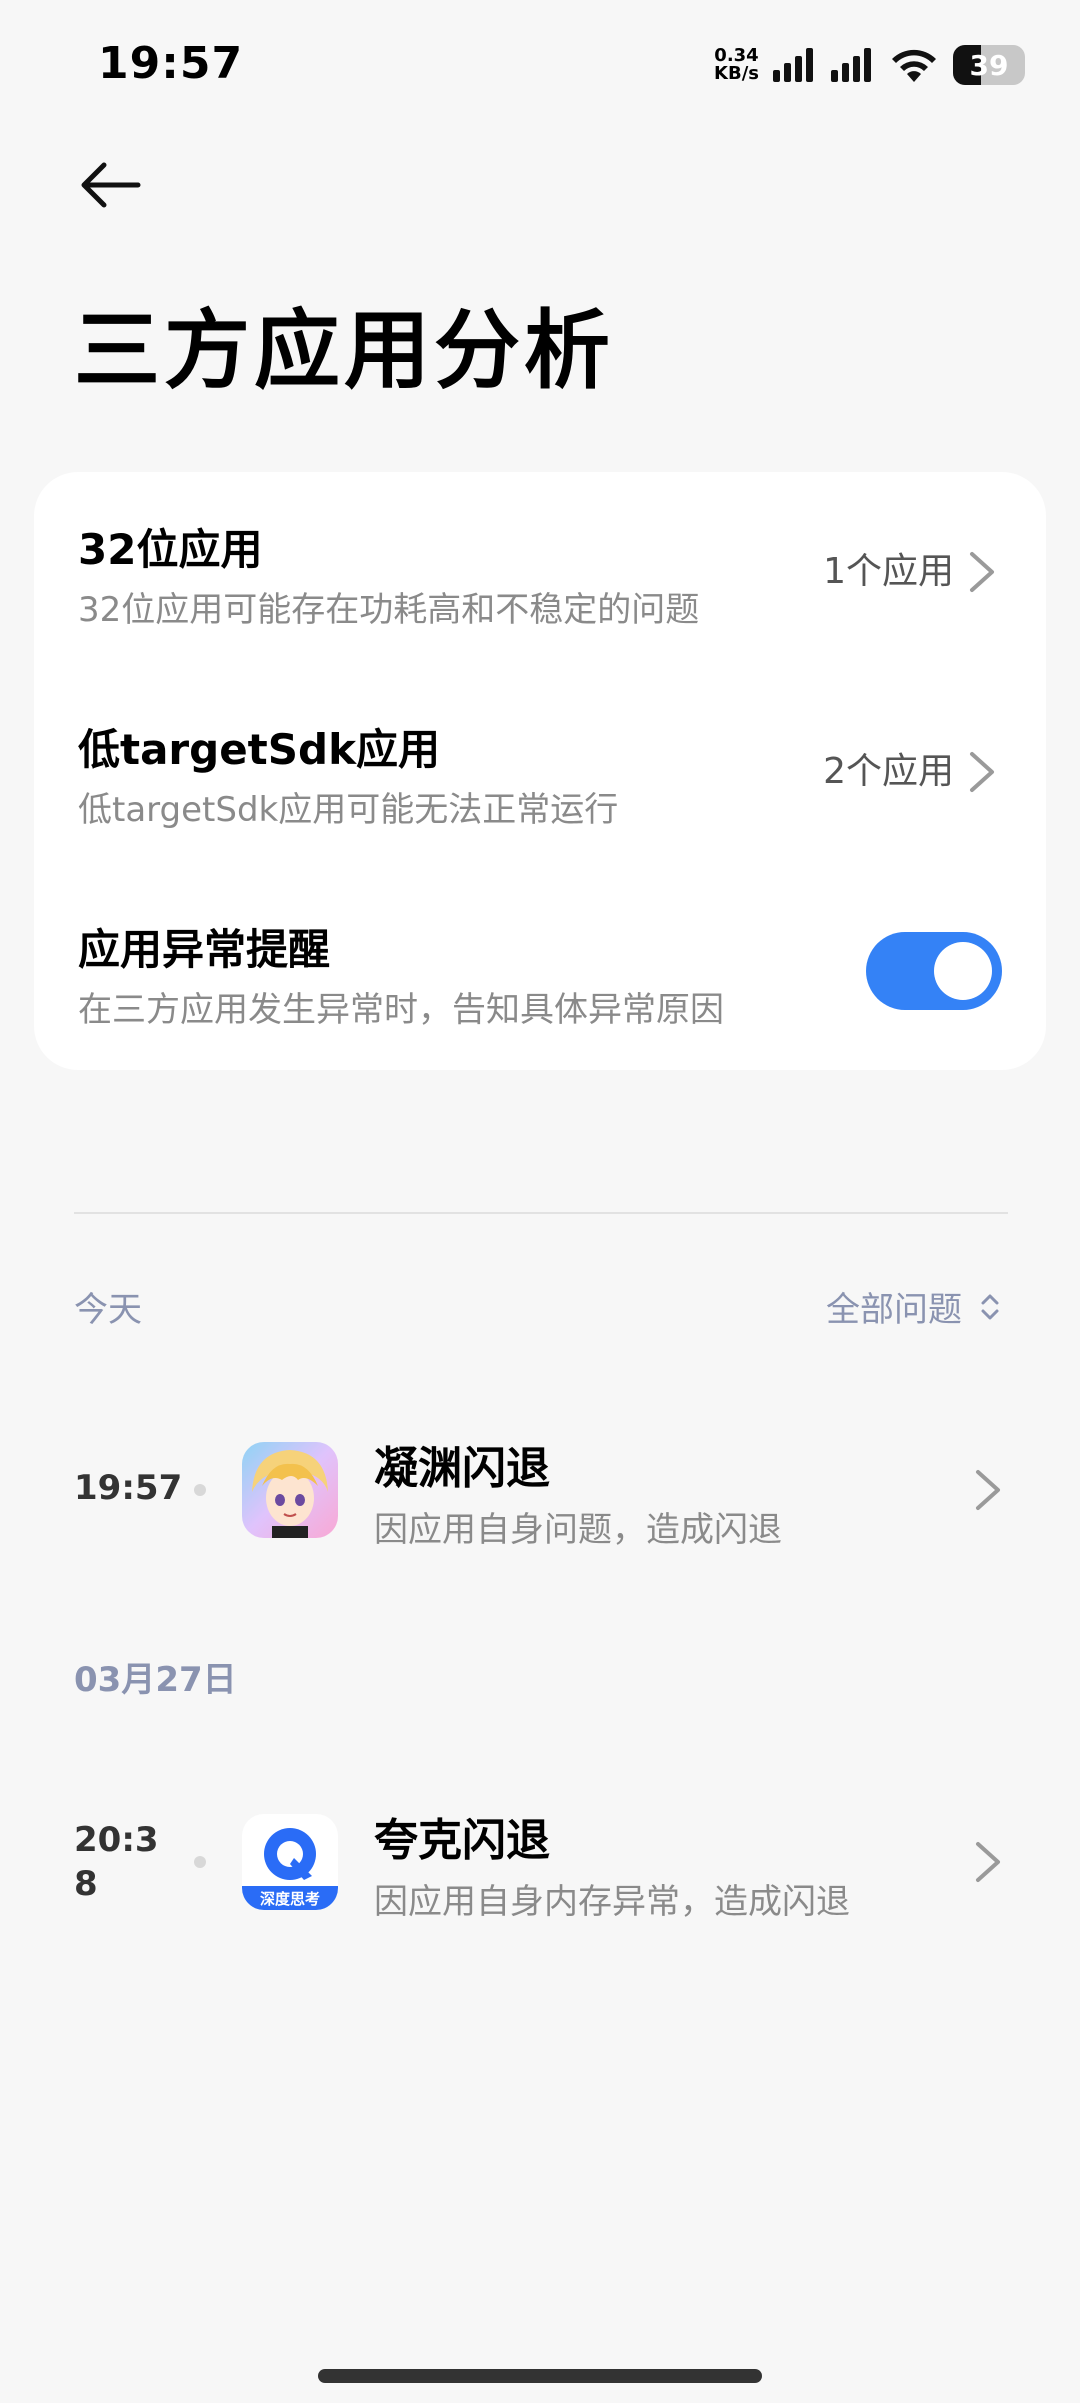  I want to click on crash-record: 19:57 凝渊闪退 因应用自身问题，造成闪退, so click(540, 1490).